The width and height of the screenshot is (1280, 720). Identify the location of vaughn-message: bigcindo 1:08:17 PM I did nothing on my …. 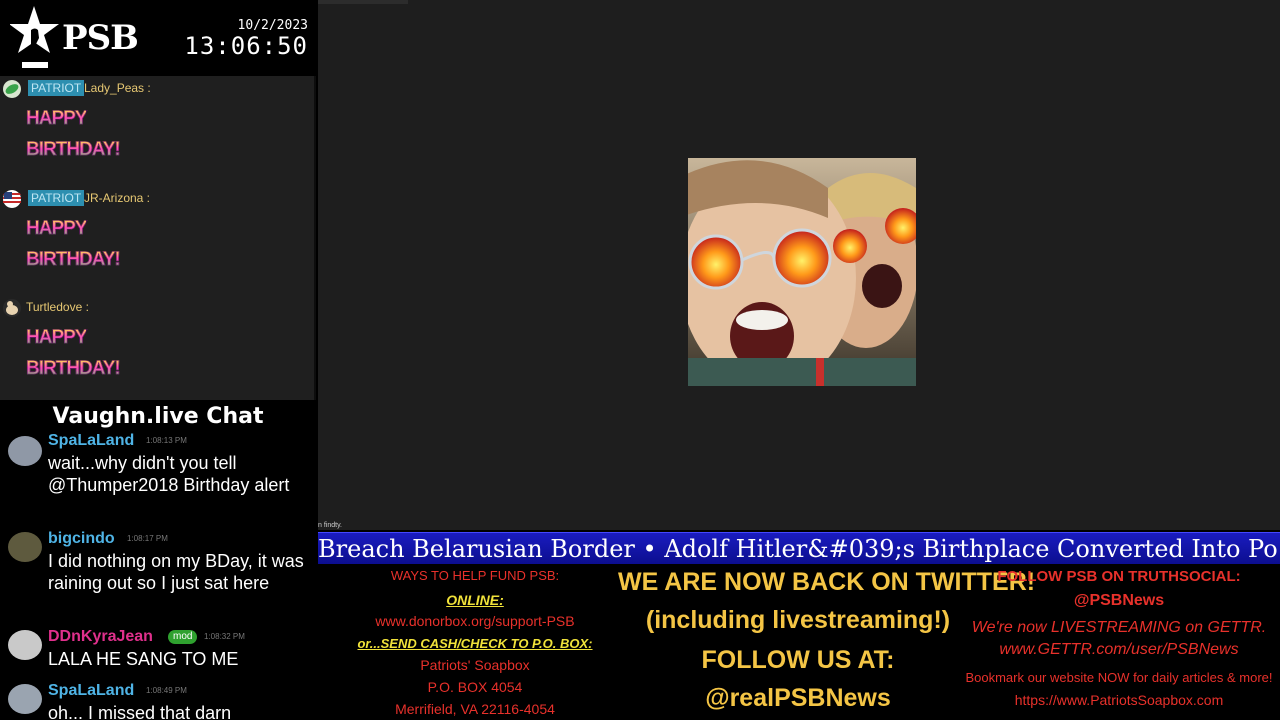
(158, 575).